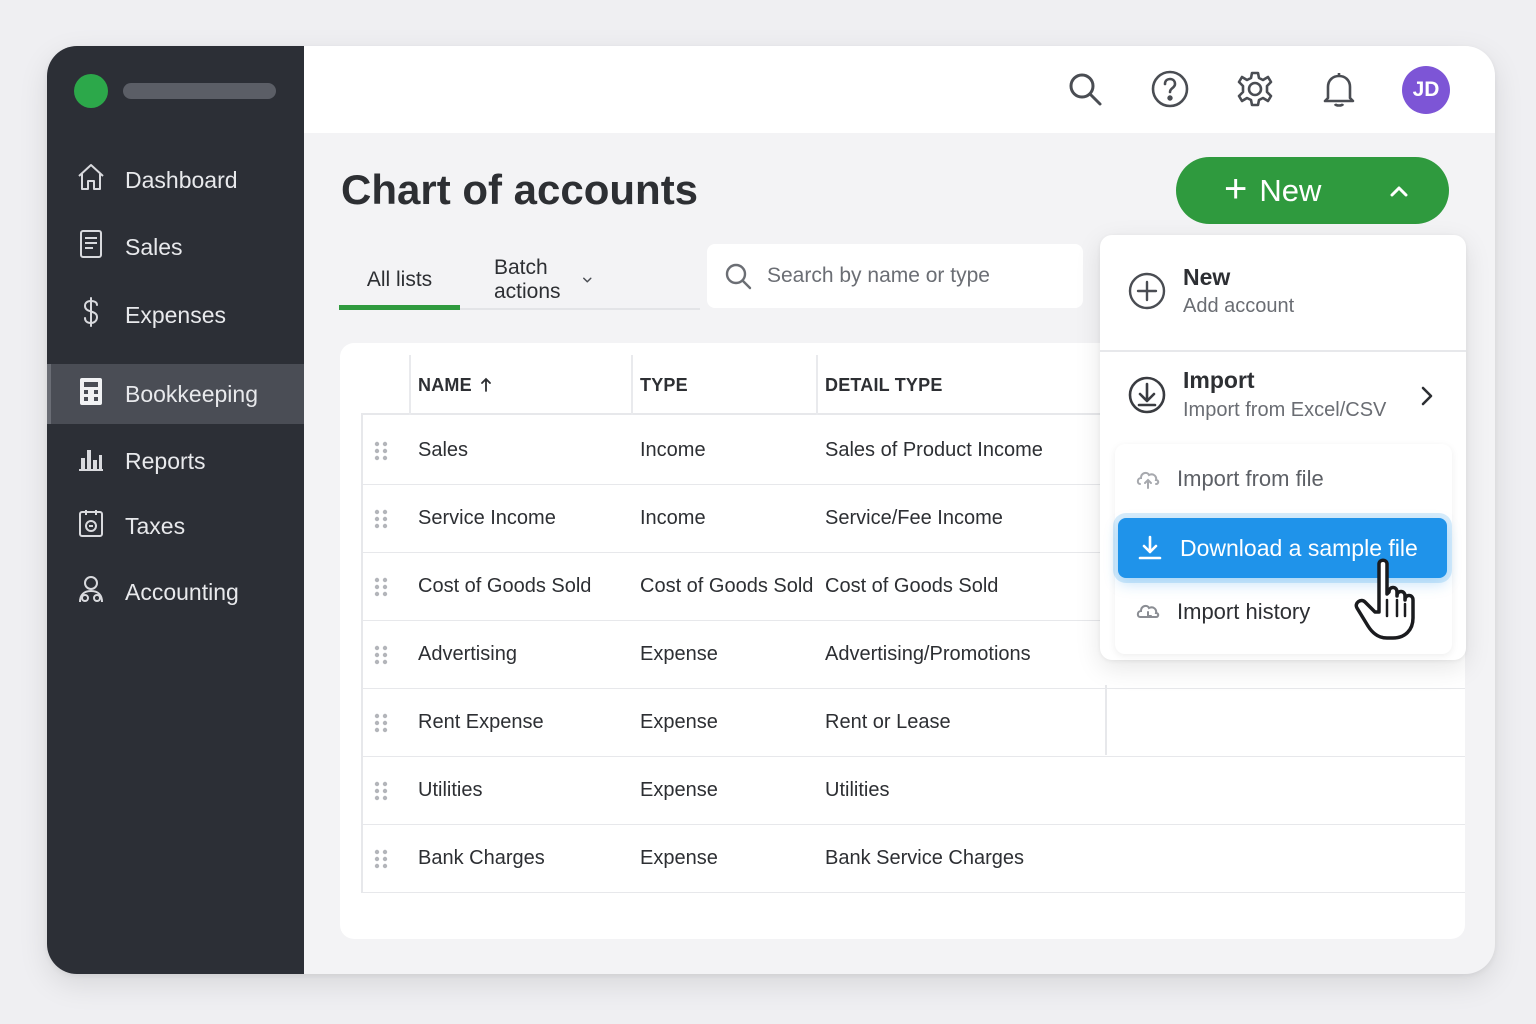  Describe the element at coordinates (91, 461) in the screenshot. I see `bar-chart-icon` at that location.